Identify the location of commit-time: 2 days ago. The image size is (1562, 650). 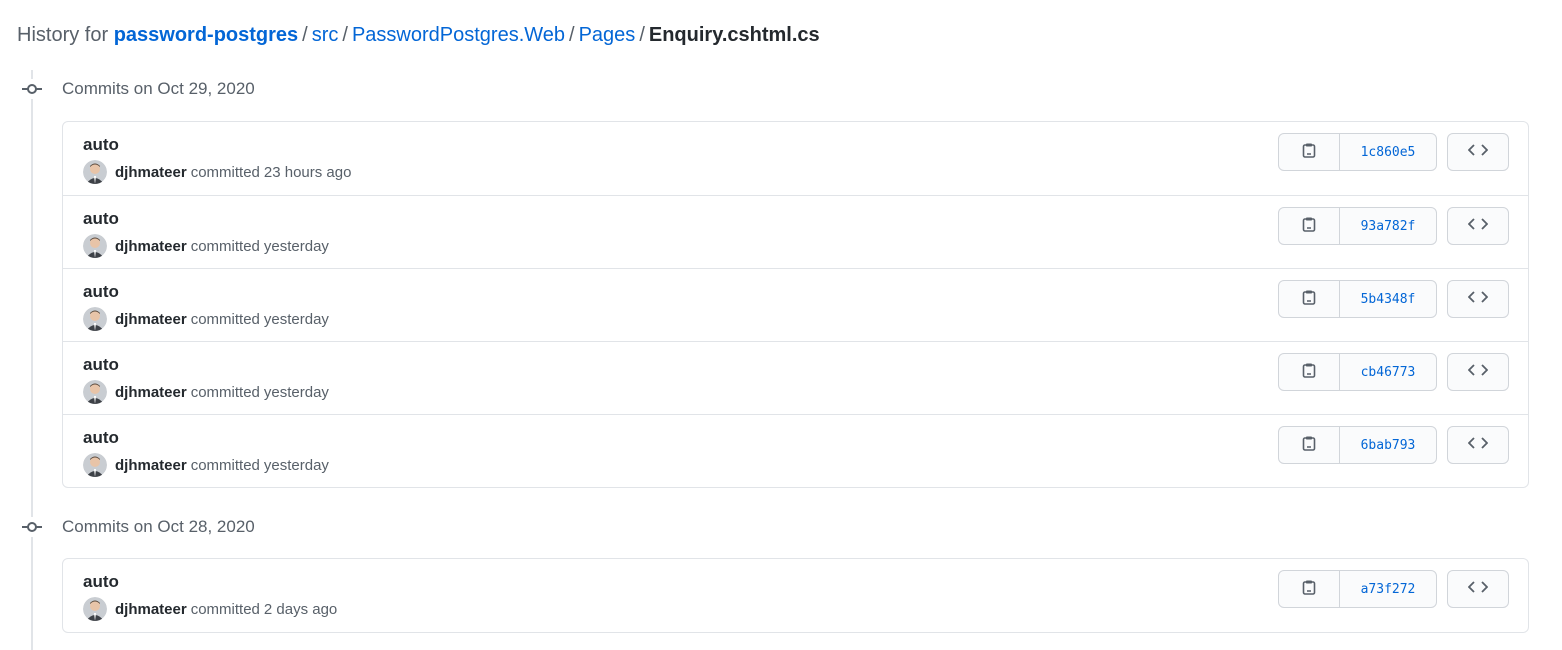
(300, 609).